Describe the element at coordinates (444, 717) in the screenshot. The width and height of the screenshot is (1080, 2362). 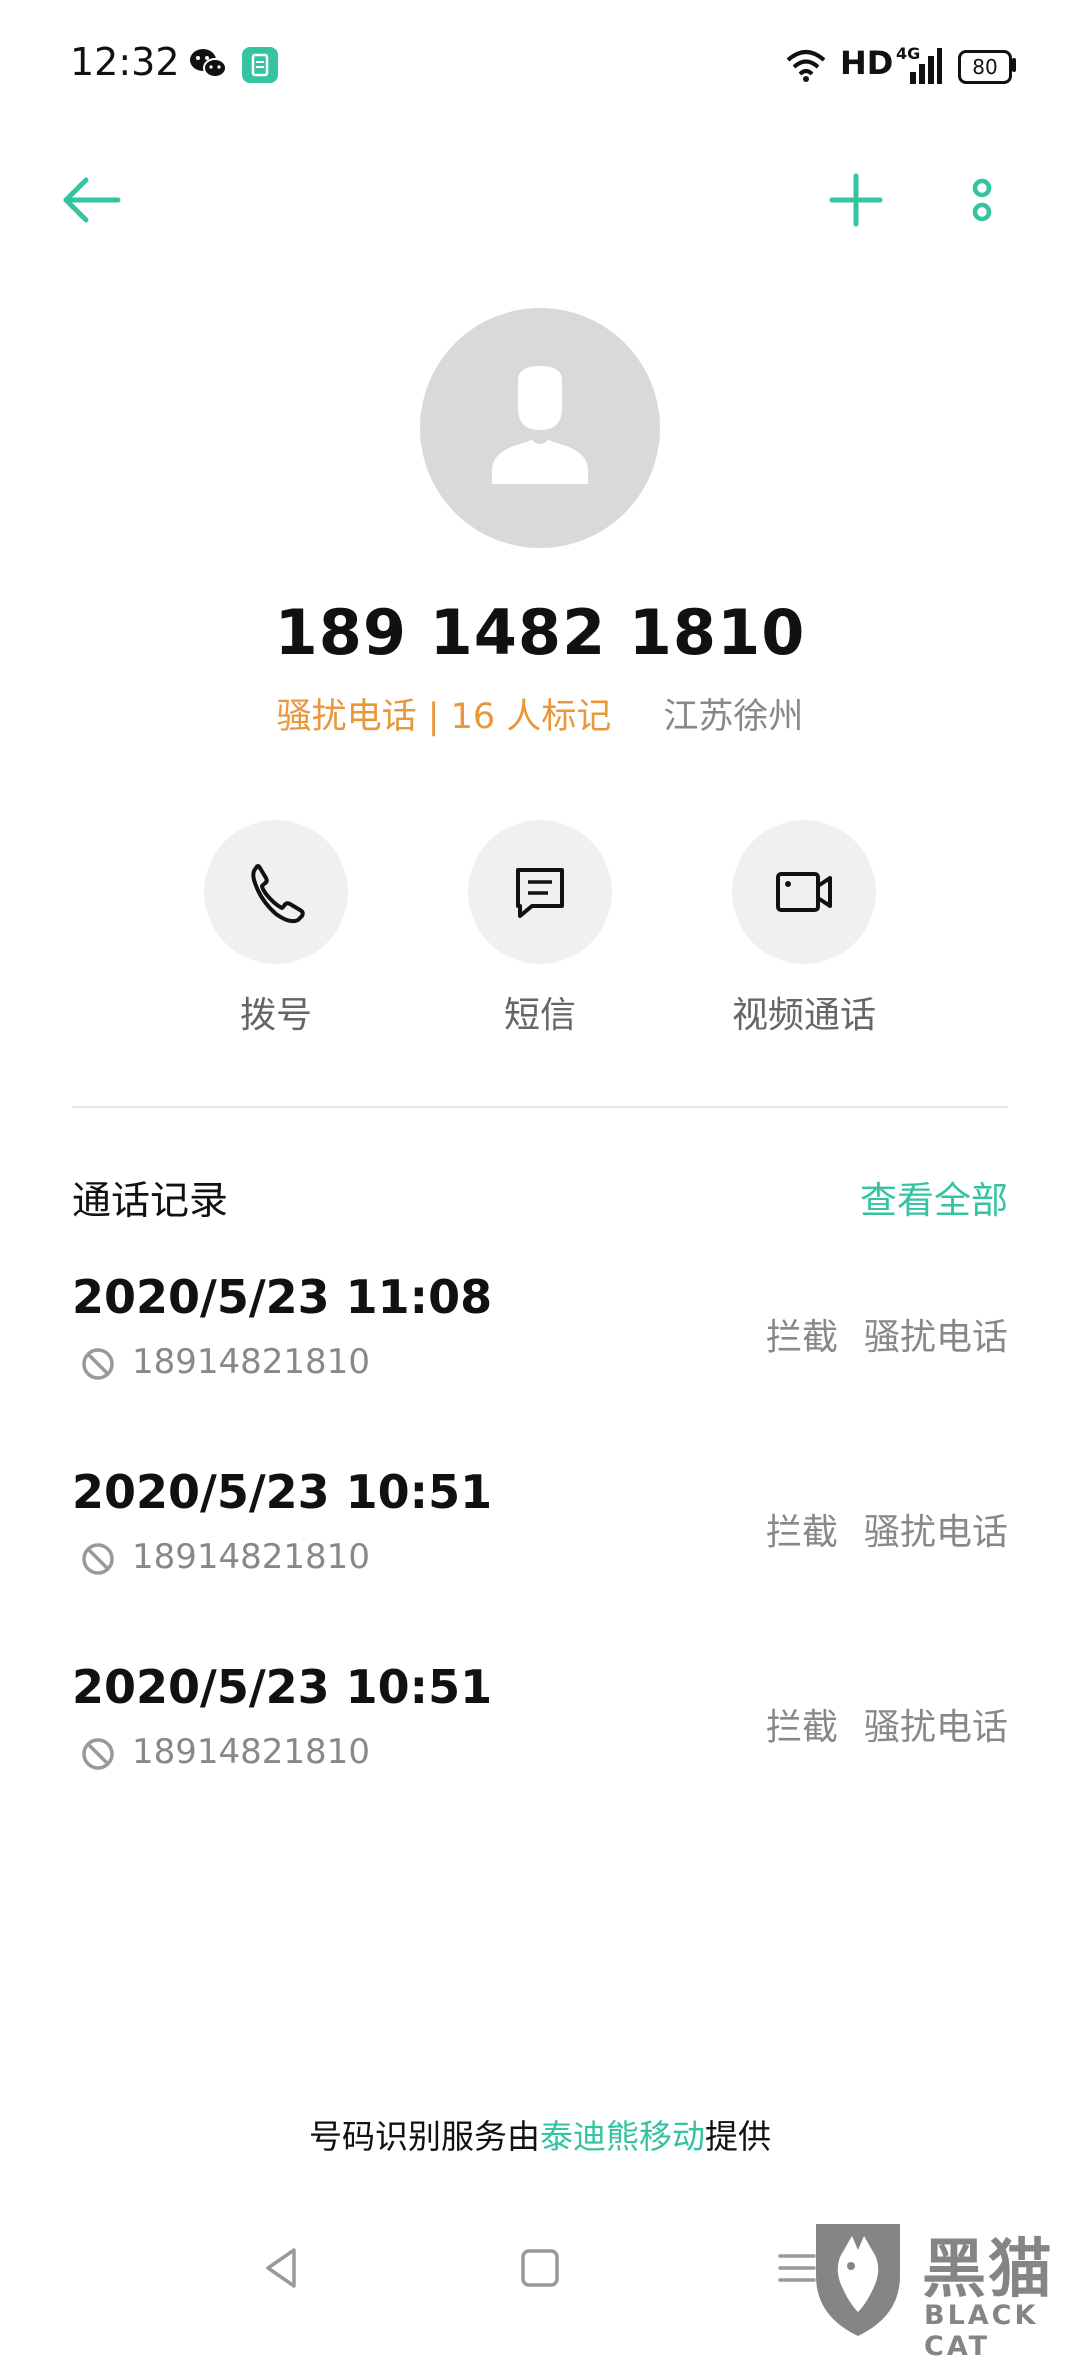
I see `spam-tag: 骚扰电话 | 16 人标记` at that location.